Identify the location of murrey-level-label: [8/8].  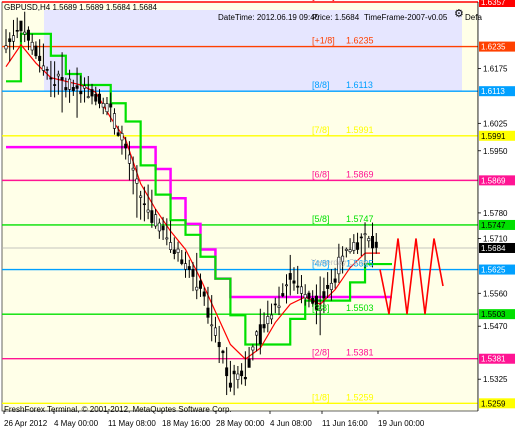
(321, 85).